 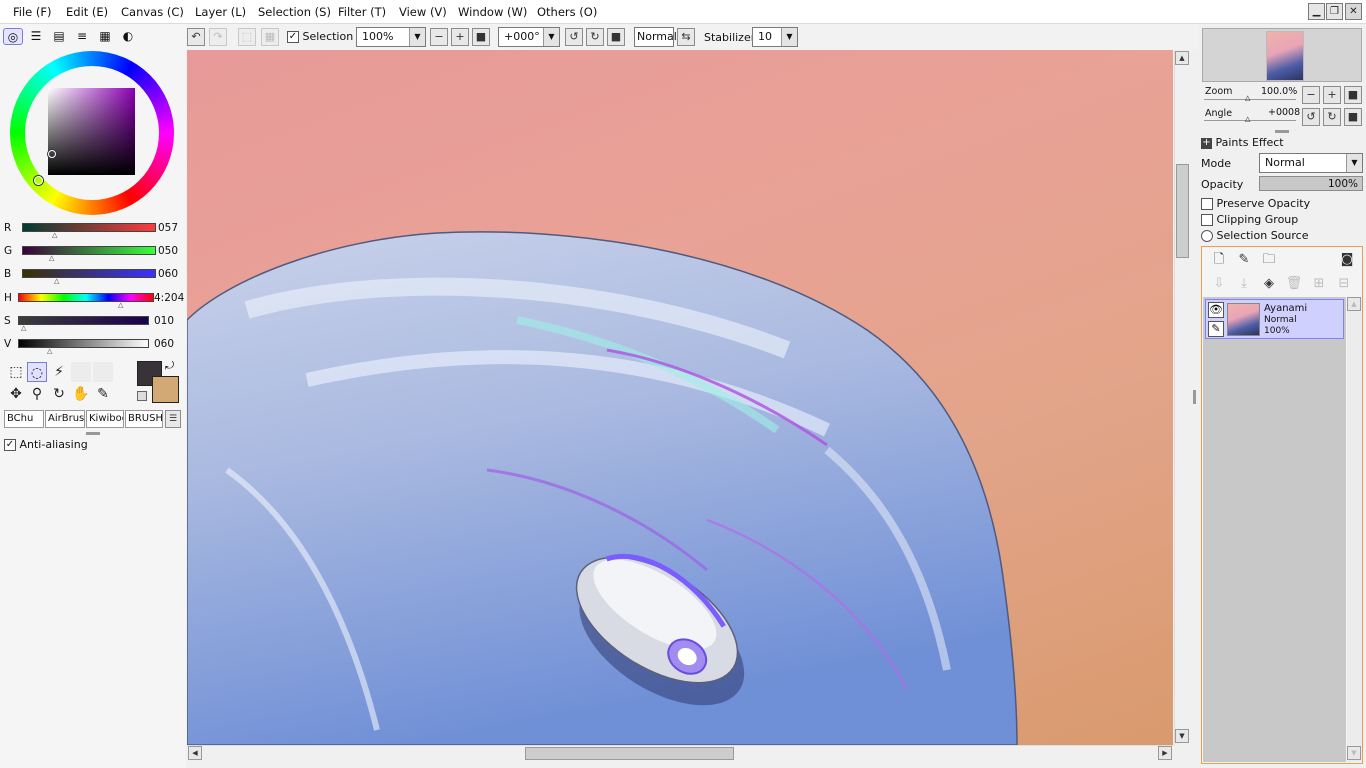 What do you see at coordinates (173, 419) in the screenshot?
I see `brush-list-menu-button: ☰` at bounding box center [173, 419].